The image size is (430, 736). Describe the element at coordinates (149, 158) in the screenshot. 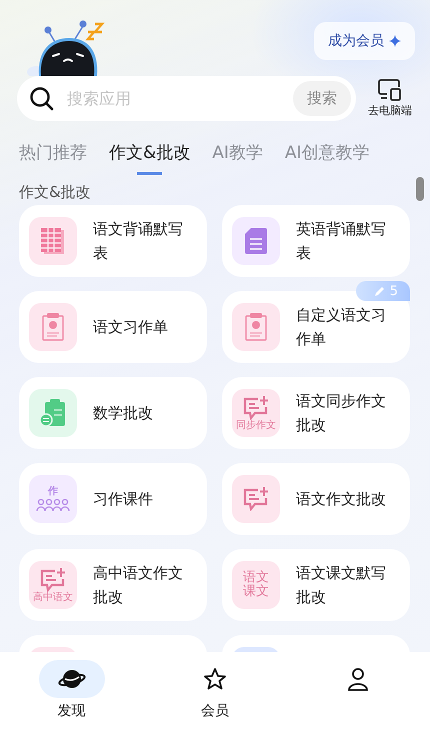

I see `category-tab: 作文&批改` at that location.